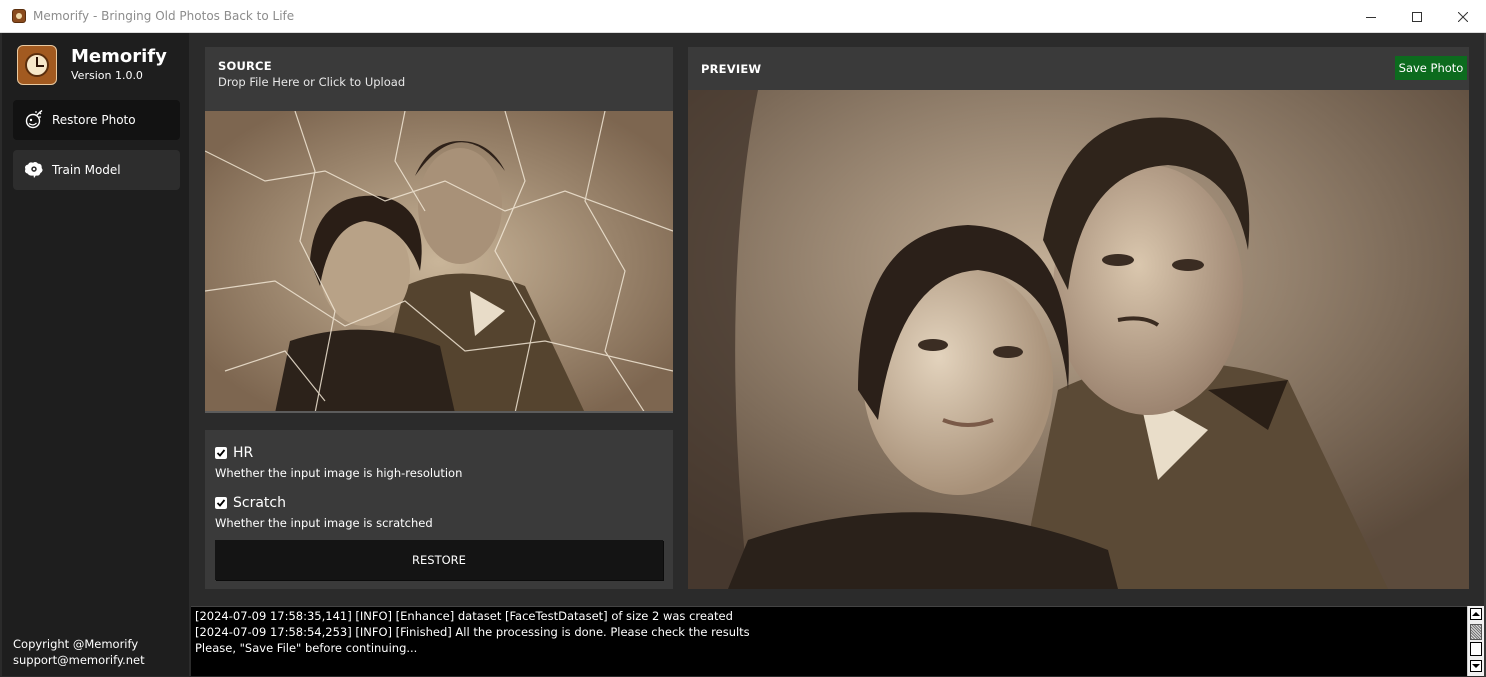 The width and height of the screenshot is (1486, 677). I want to click on maximize-icon, so click(1417, 16).